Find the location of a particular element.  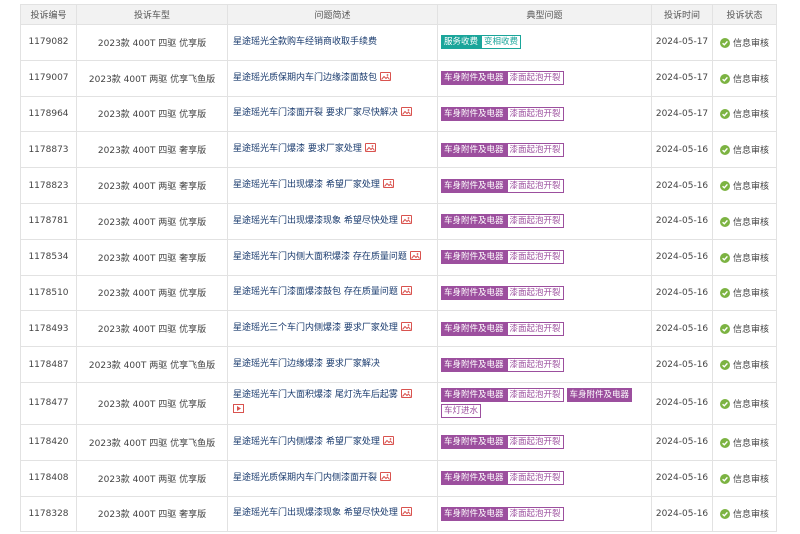

issue-tag: 车灯进水 is located at coordinates (461, 411).